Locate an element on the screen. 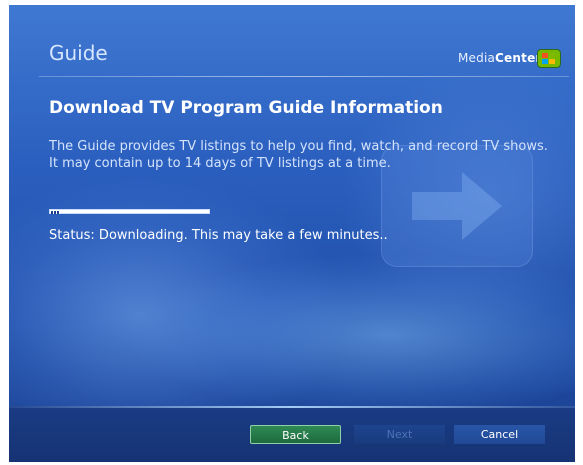  header-divider is located at coordinates (304, 76).